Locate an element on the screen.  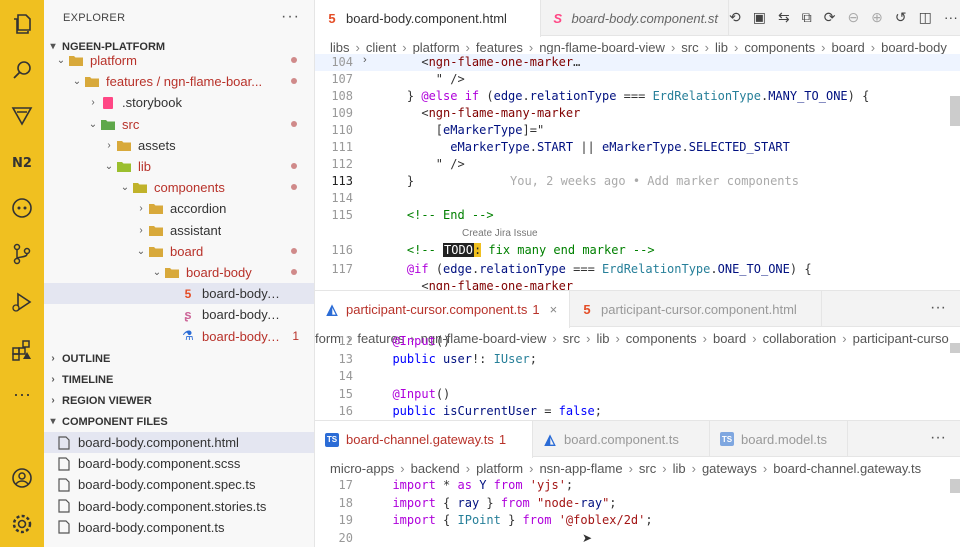
breadcrumb-item: board-channel.gateway.ts is located at coordinates (847, 468).